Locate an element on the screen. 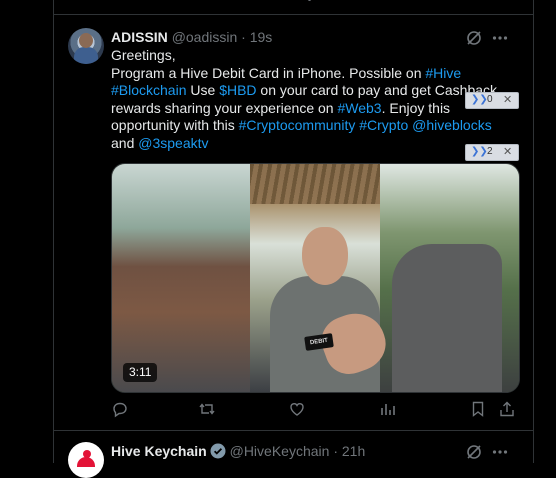  previous-tweet-edge is located at coordinates (293, 7).